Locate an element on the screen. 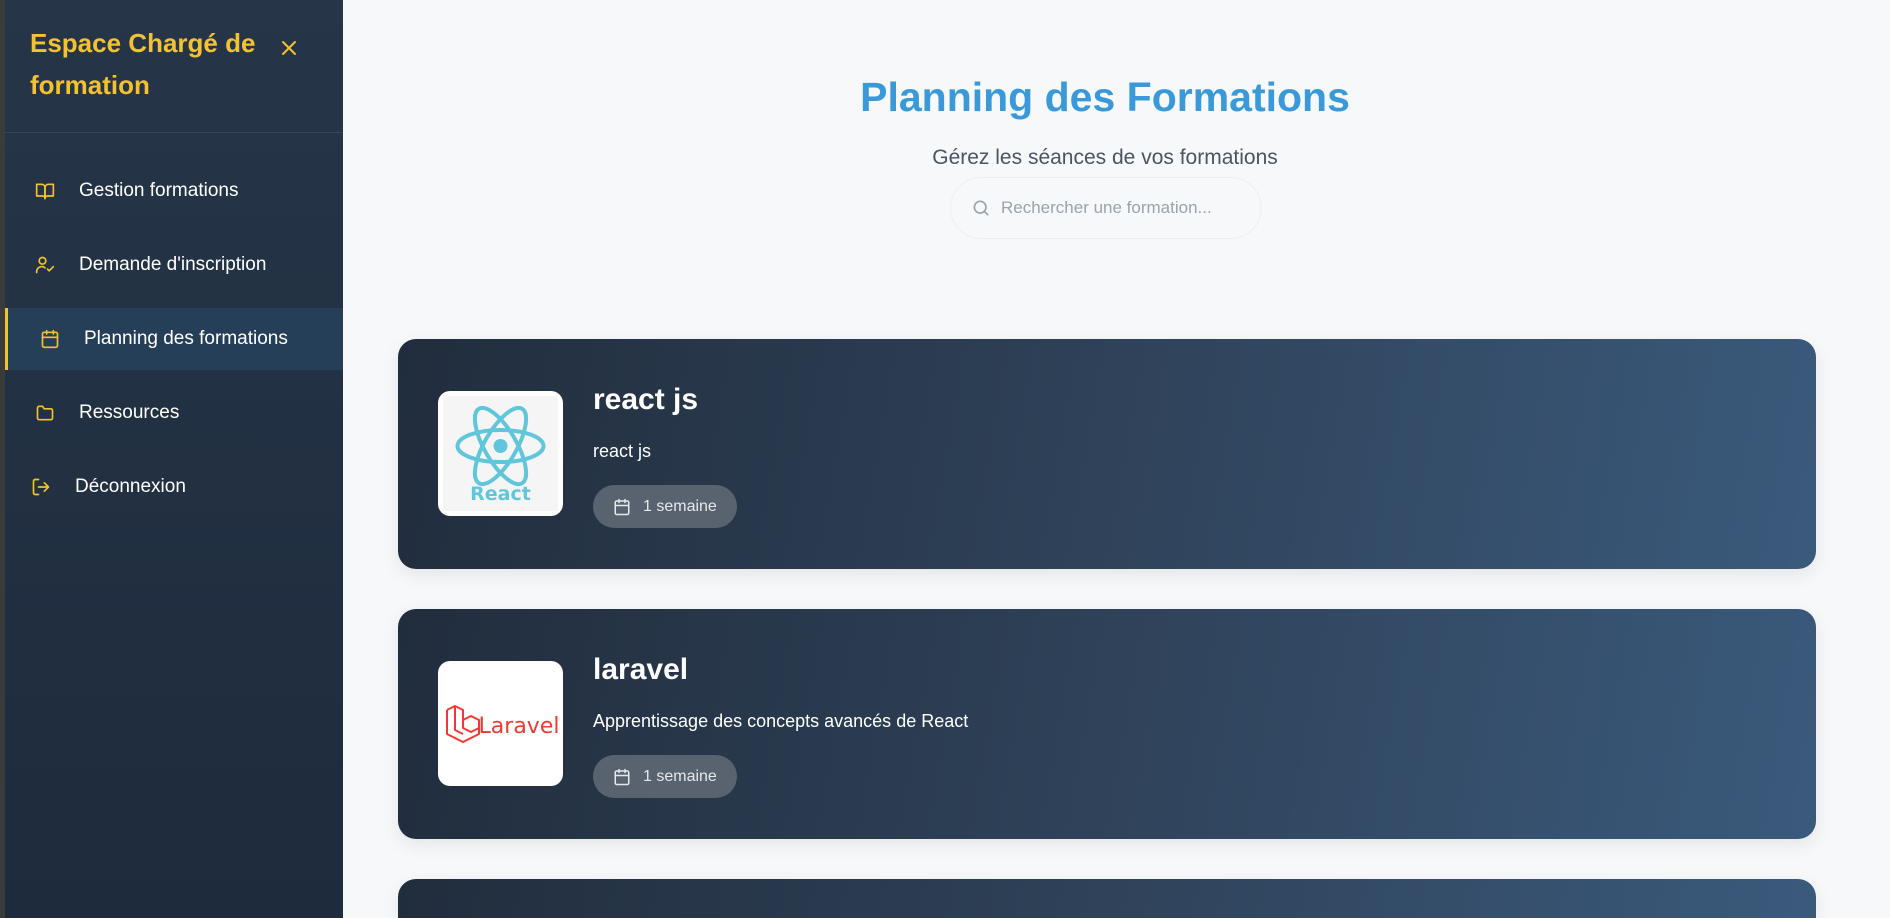  sidebar-item-label: Ressources is located at coordinates (129, 412).